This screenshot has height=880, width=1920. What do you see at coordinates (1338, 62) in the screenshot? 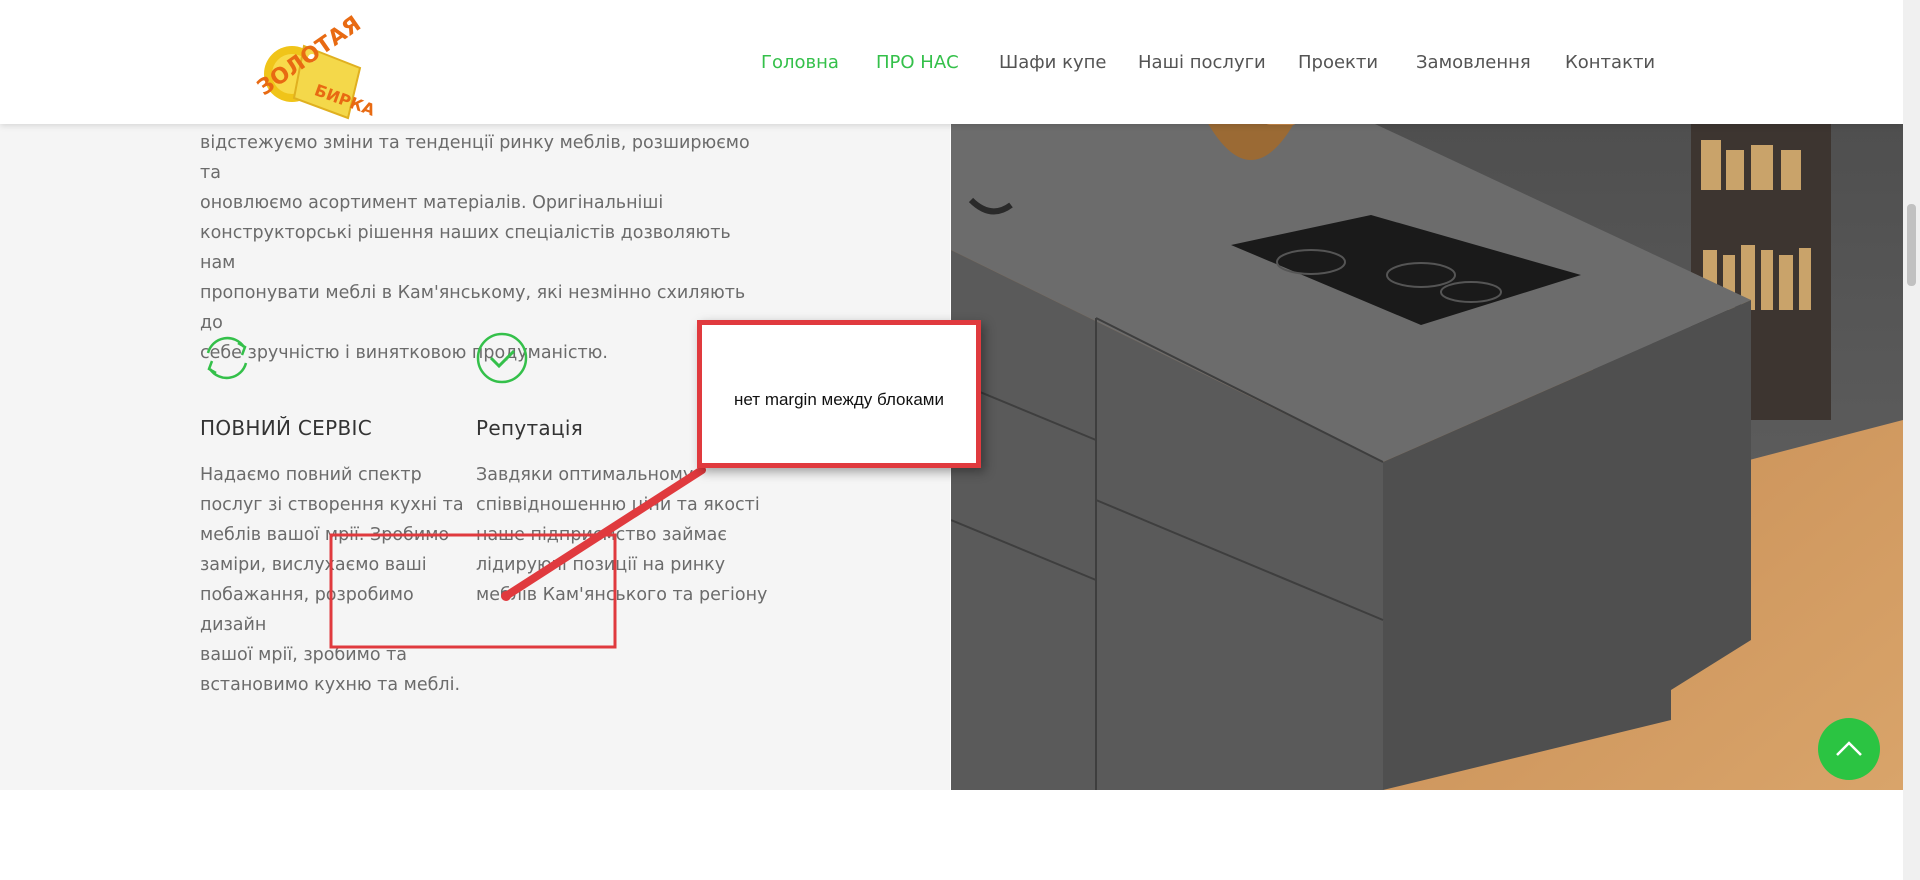
I see `nav-item-projects: Проекти` at bounding box center [1338, 62].